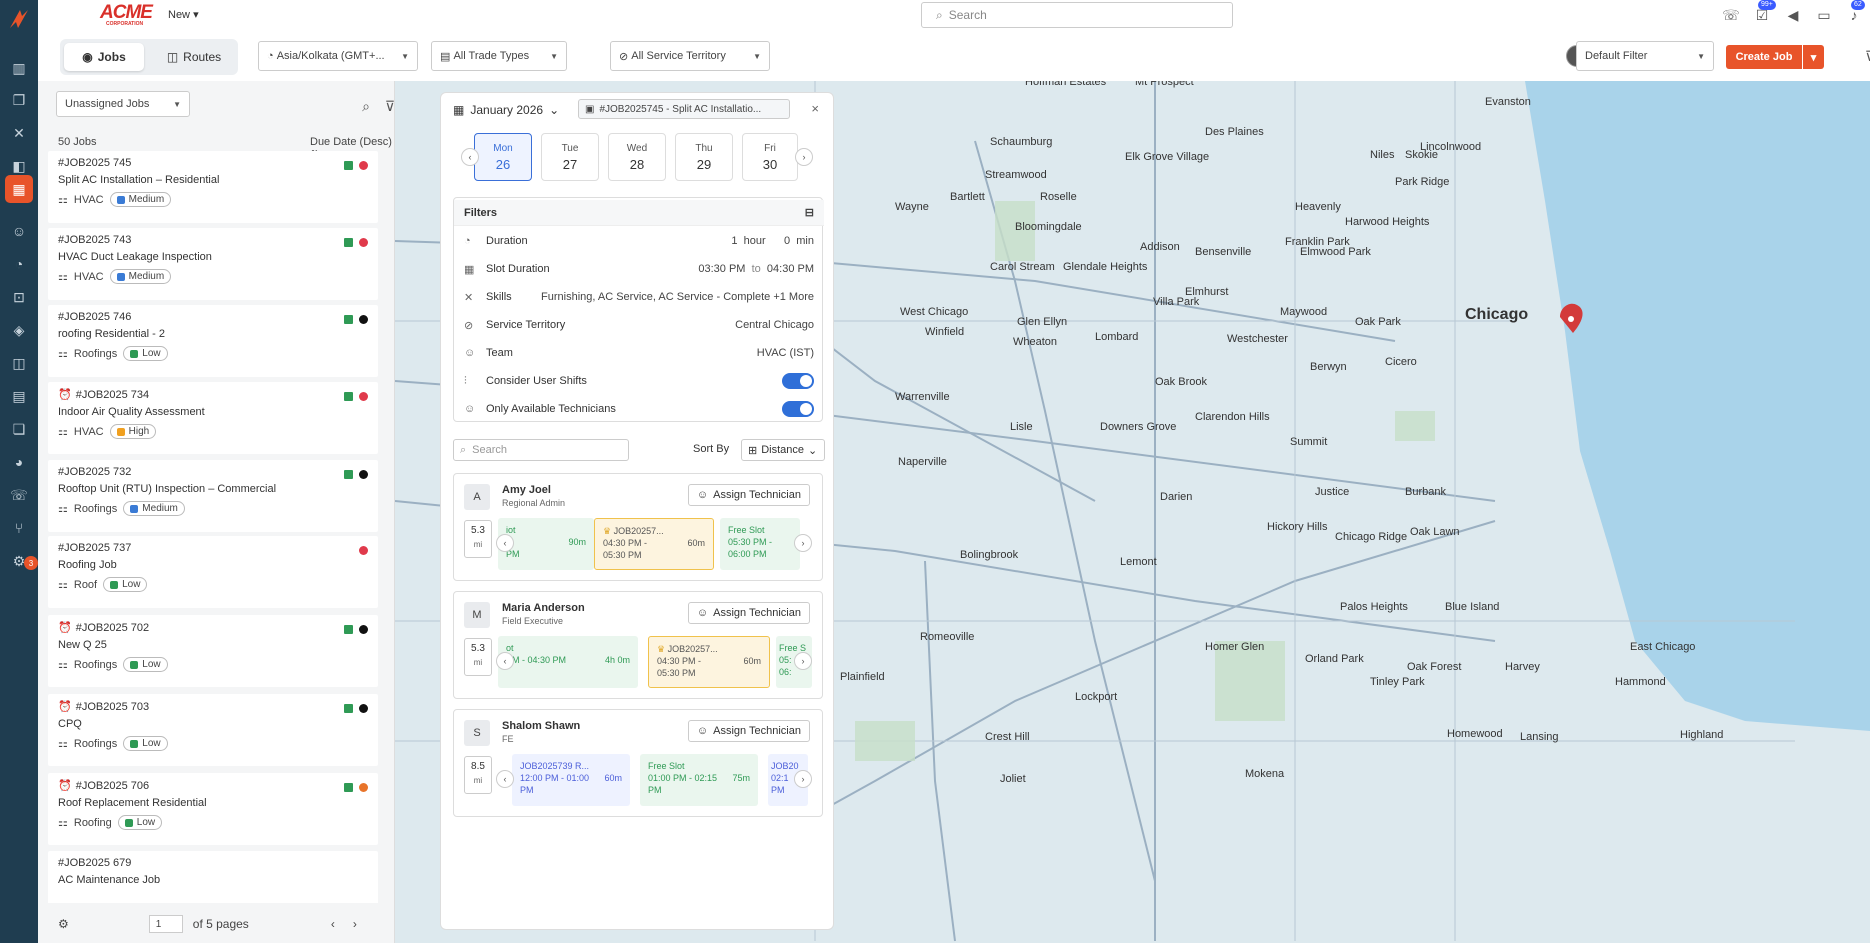 The image size is (1870, 943). Describe the element at coordinates (145, 664) in the screenshot. I see `priority-badge: Low` at that location.